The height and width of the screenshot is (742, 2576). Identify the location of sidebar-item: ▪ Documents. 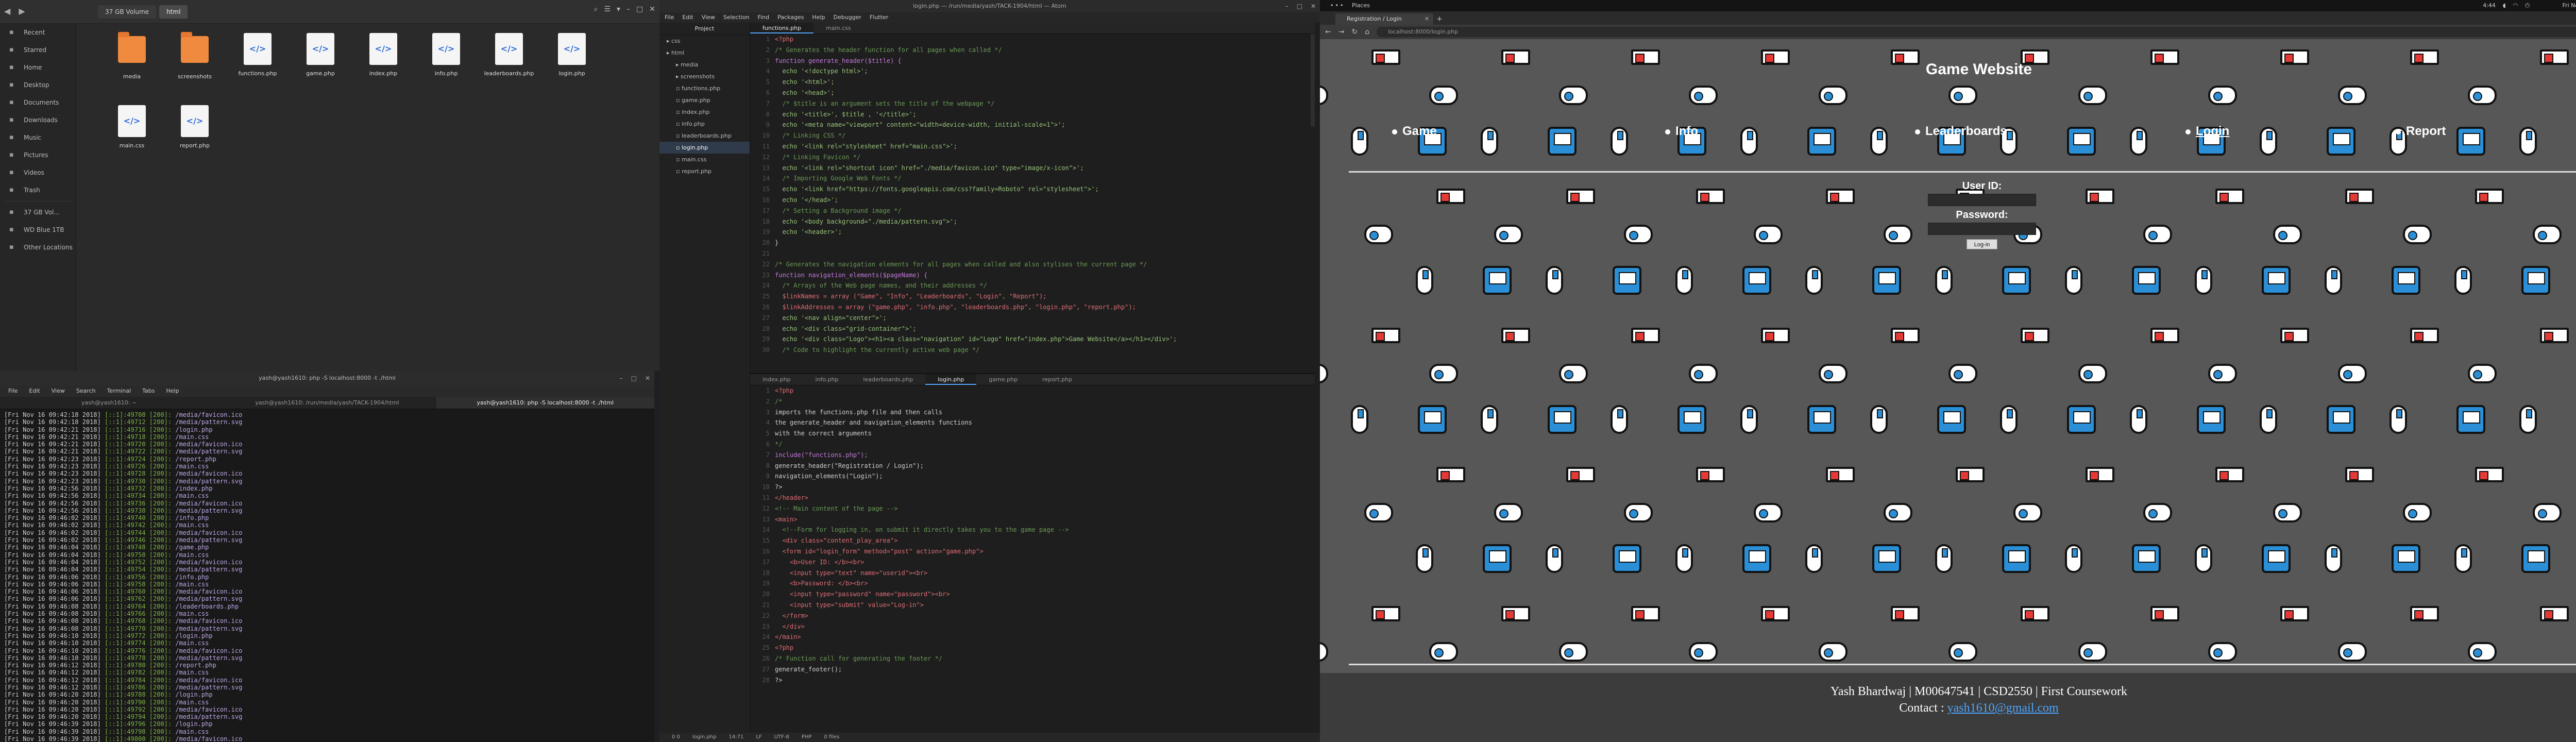
(38, 102).